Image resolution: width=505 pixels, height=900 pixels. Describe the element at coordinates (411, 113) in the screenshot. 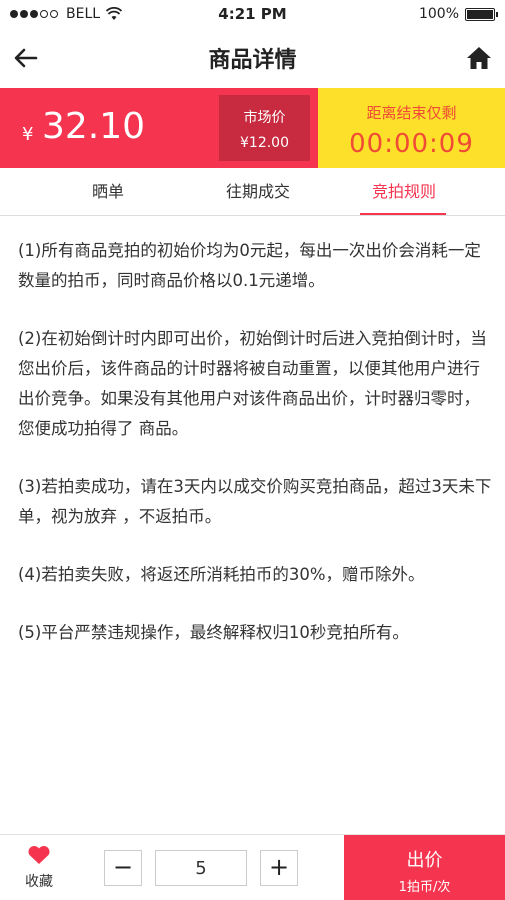

I see `countdown-label: 距离结束仅剩` at that location.